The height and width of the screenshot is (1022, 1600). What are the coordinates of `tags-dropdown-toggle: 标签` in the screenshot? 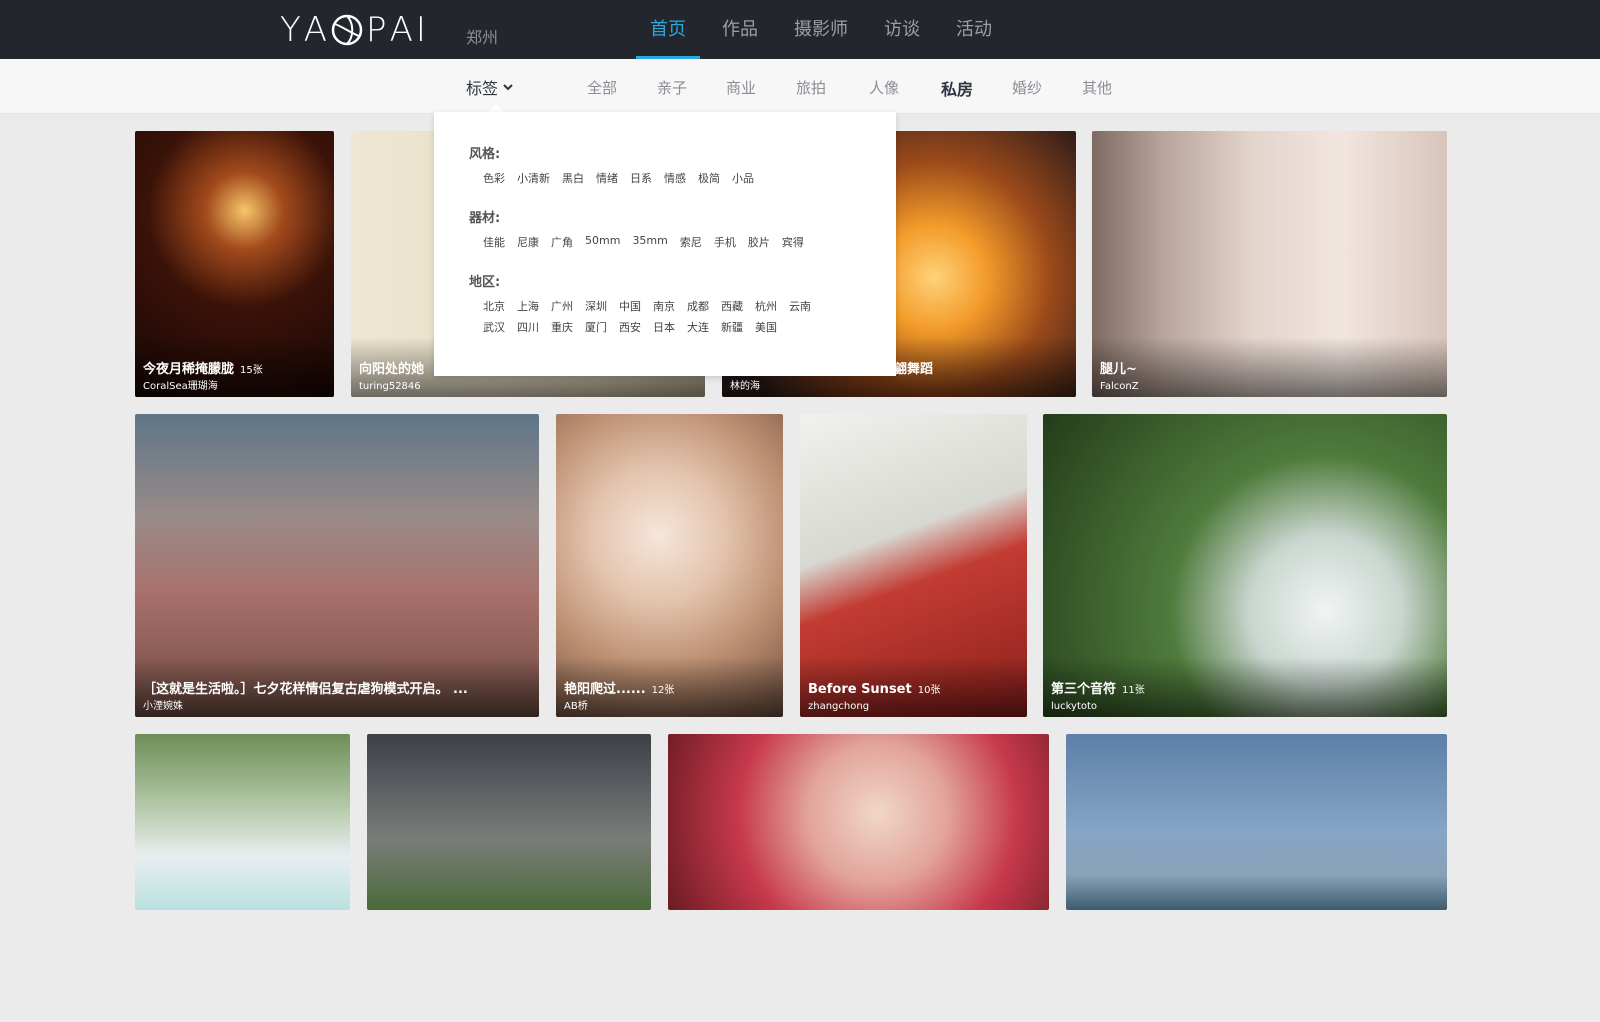 It's located at (490, 87).